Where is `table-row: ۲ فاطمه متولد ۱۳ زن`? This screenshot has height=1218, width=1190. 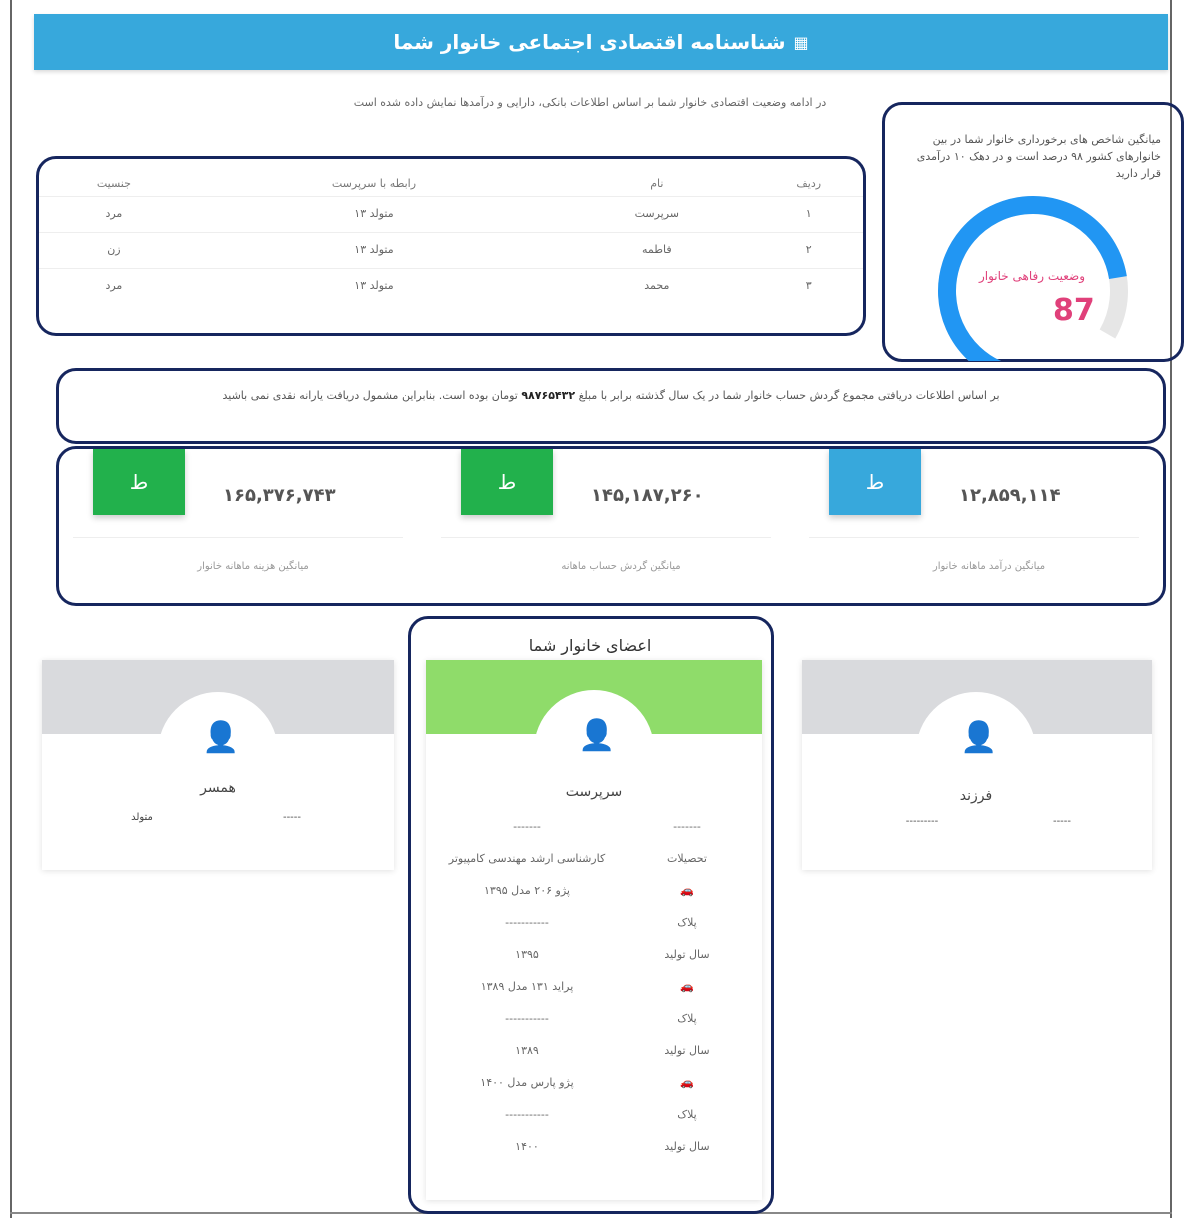 table-row: ۲ فاطمه متولد ۱۳ زن is located at coordinates (451, 250).